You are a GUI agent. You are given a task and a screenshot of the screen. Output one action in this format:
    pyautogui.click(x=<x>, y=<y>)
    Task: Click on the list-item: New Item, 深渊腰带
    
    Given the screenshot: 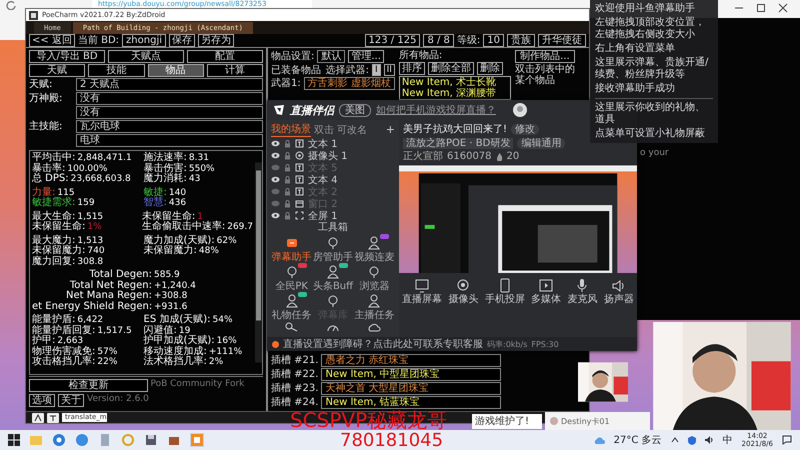 What is the action you would take?
    pyautogui.click(x=455, y=93)
    